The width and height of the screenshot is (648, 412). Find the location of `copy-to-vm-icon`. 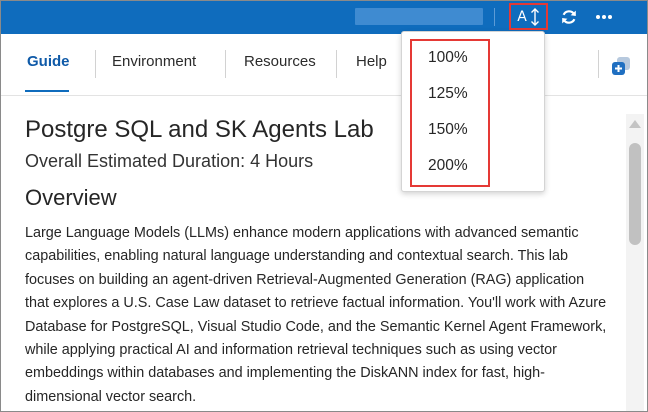

copy-to-vm-icon is located at coordinates (621, 66).